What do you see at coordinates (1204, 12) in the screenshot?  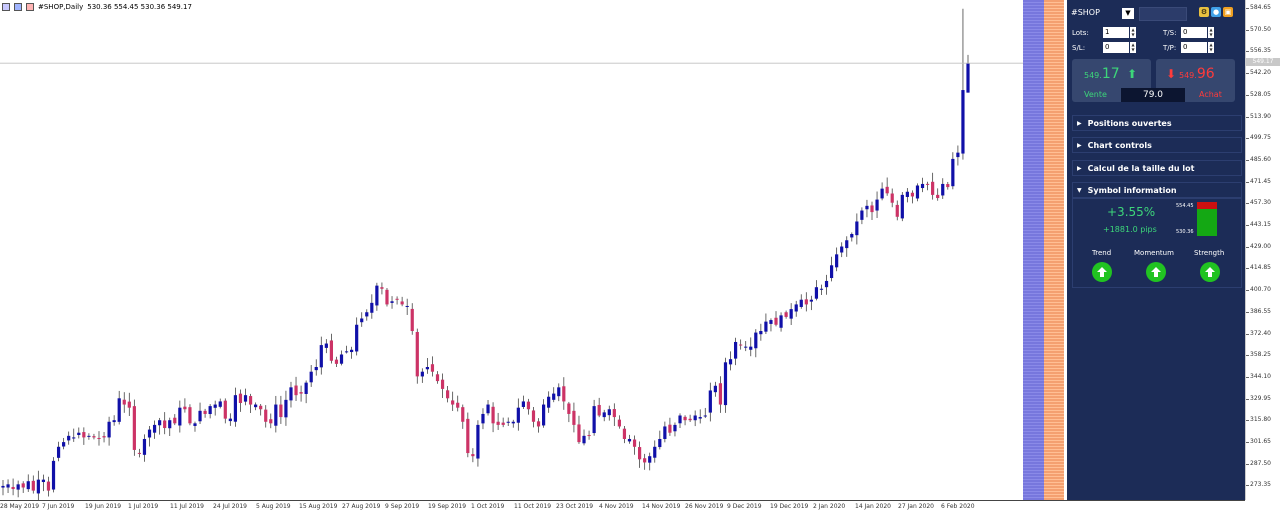 I see `settings-icon: ⚙` at bounding box center [1204, 12].